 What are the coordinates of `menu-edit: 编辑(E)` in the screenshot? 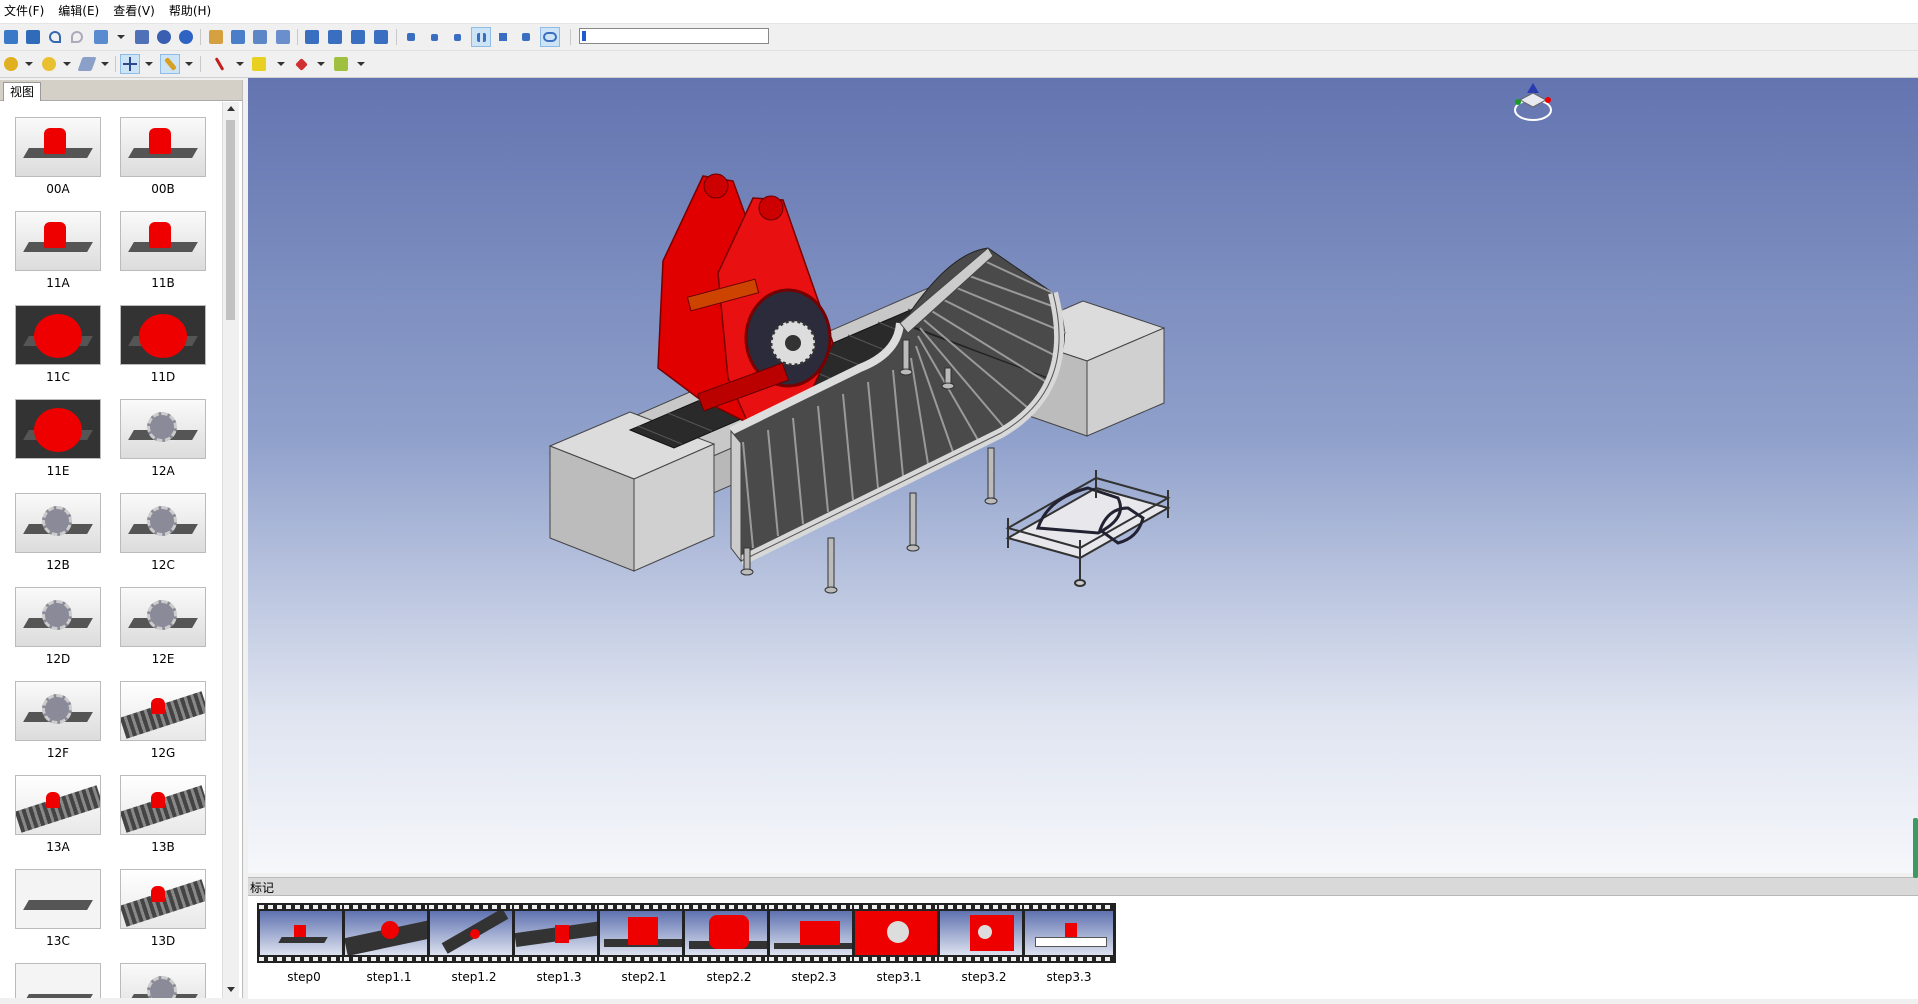 It's located at (78, 11).